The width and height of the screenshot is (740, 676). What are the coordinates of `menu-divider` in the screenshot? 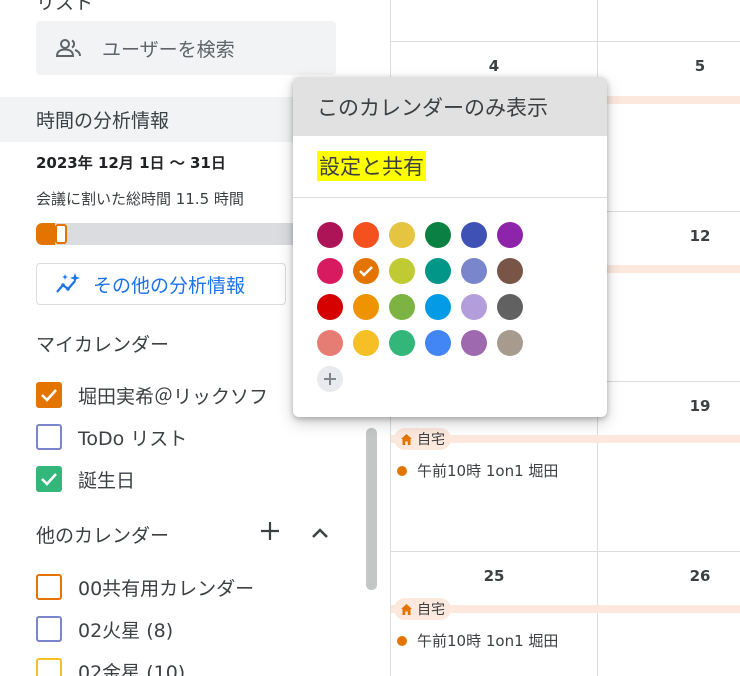 It's located at (450, 197).